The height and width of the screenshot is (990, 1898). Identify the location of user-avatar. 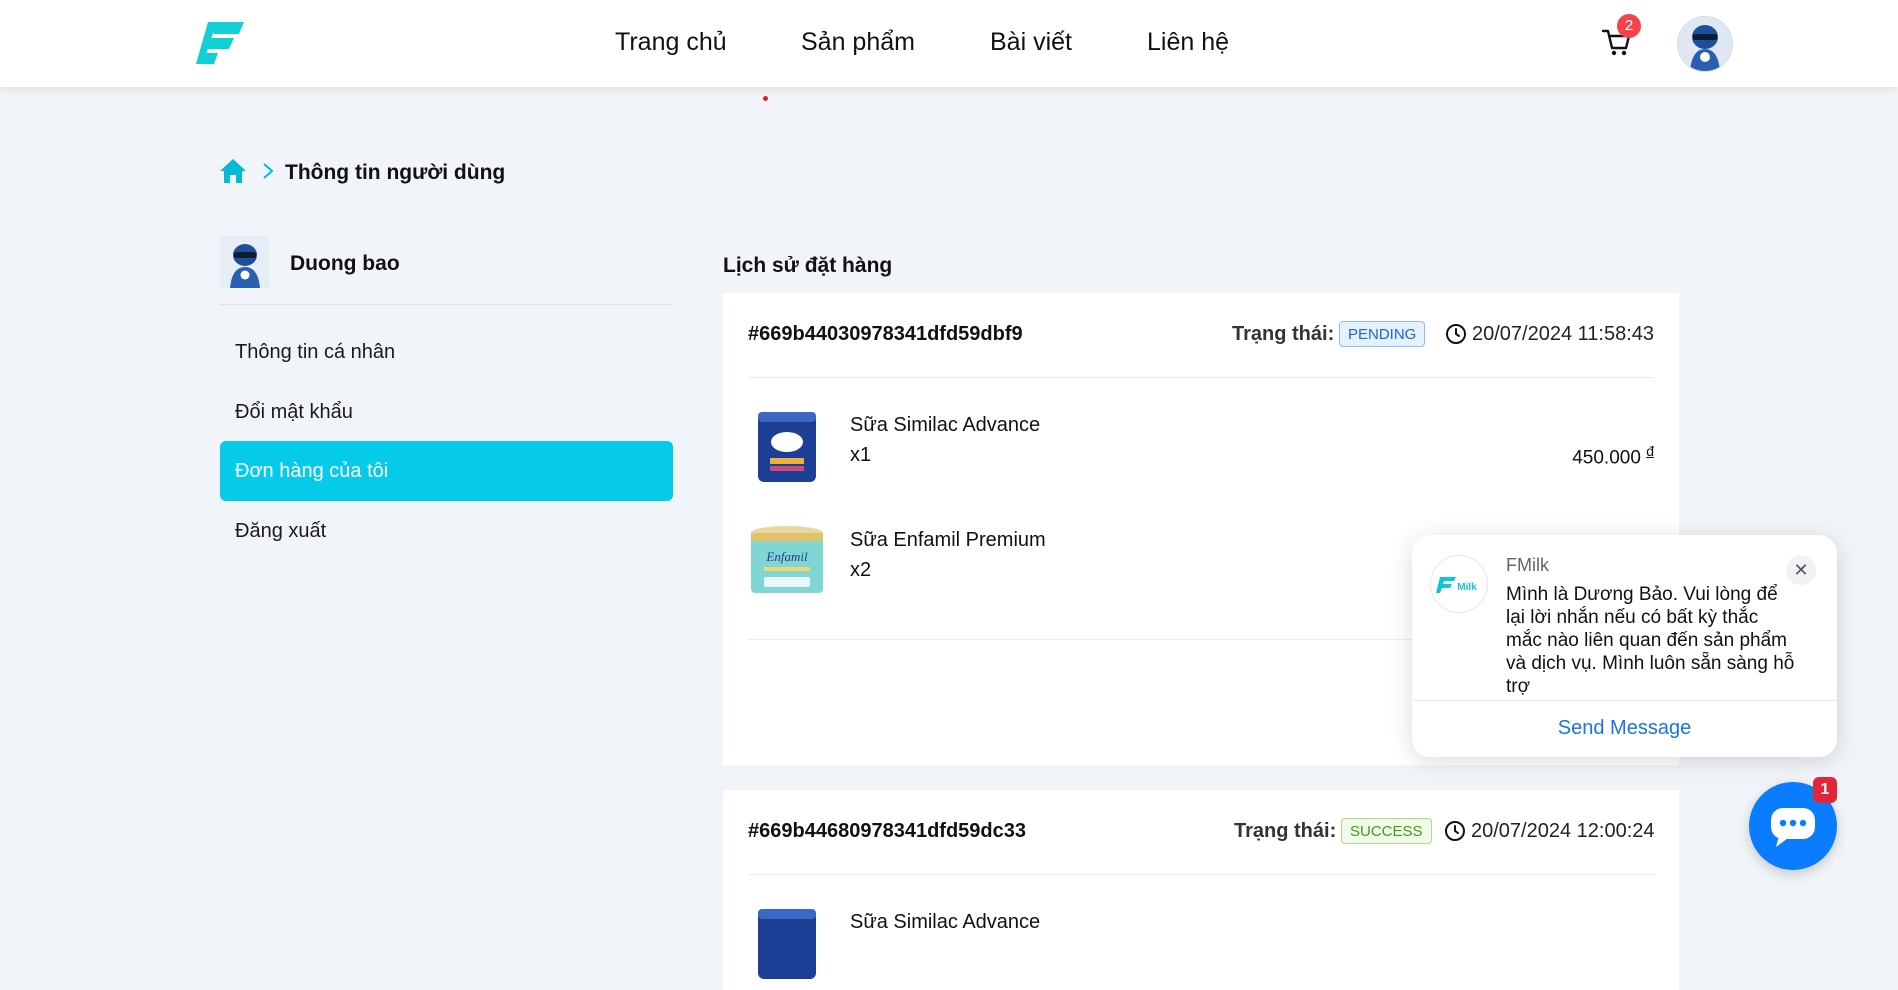
(1705, 44).